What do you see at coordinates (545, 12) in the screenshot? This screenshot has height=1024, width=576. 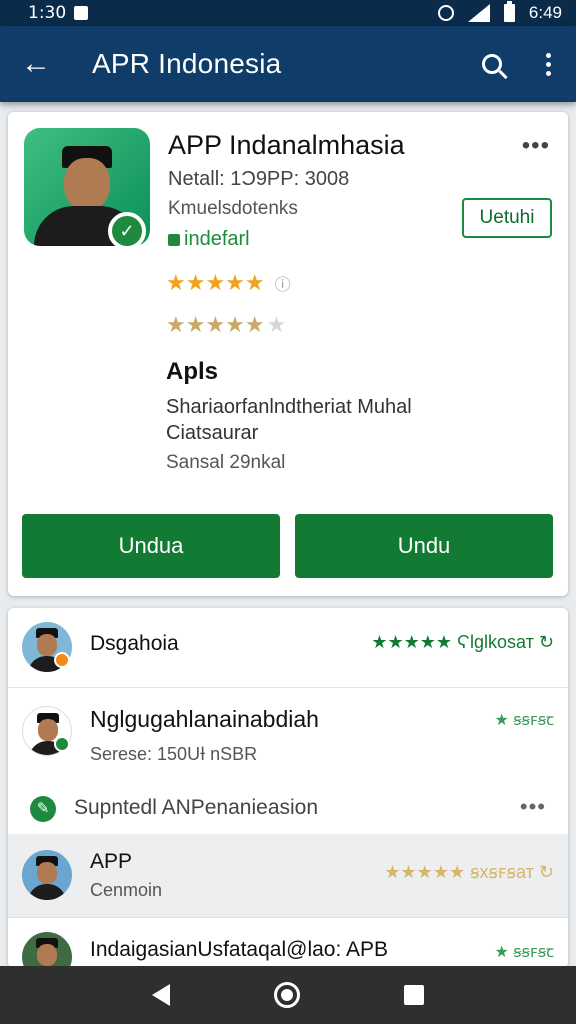 I see `status-clock-right: 6:49` at bounding box center [545, 12].